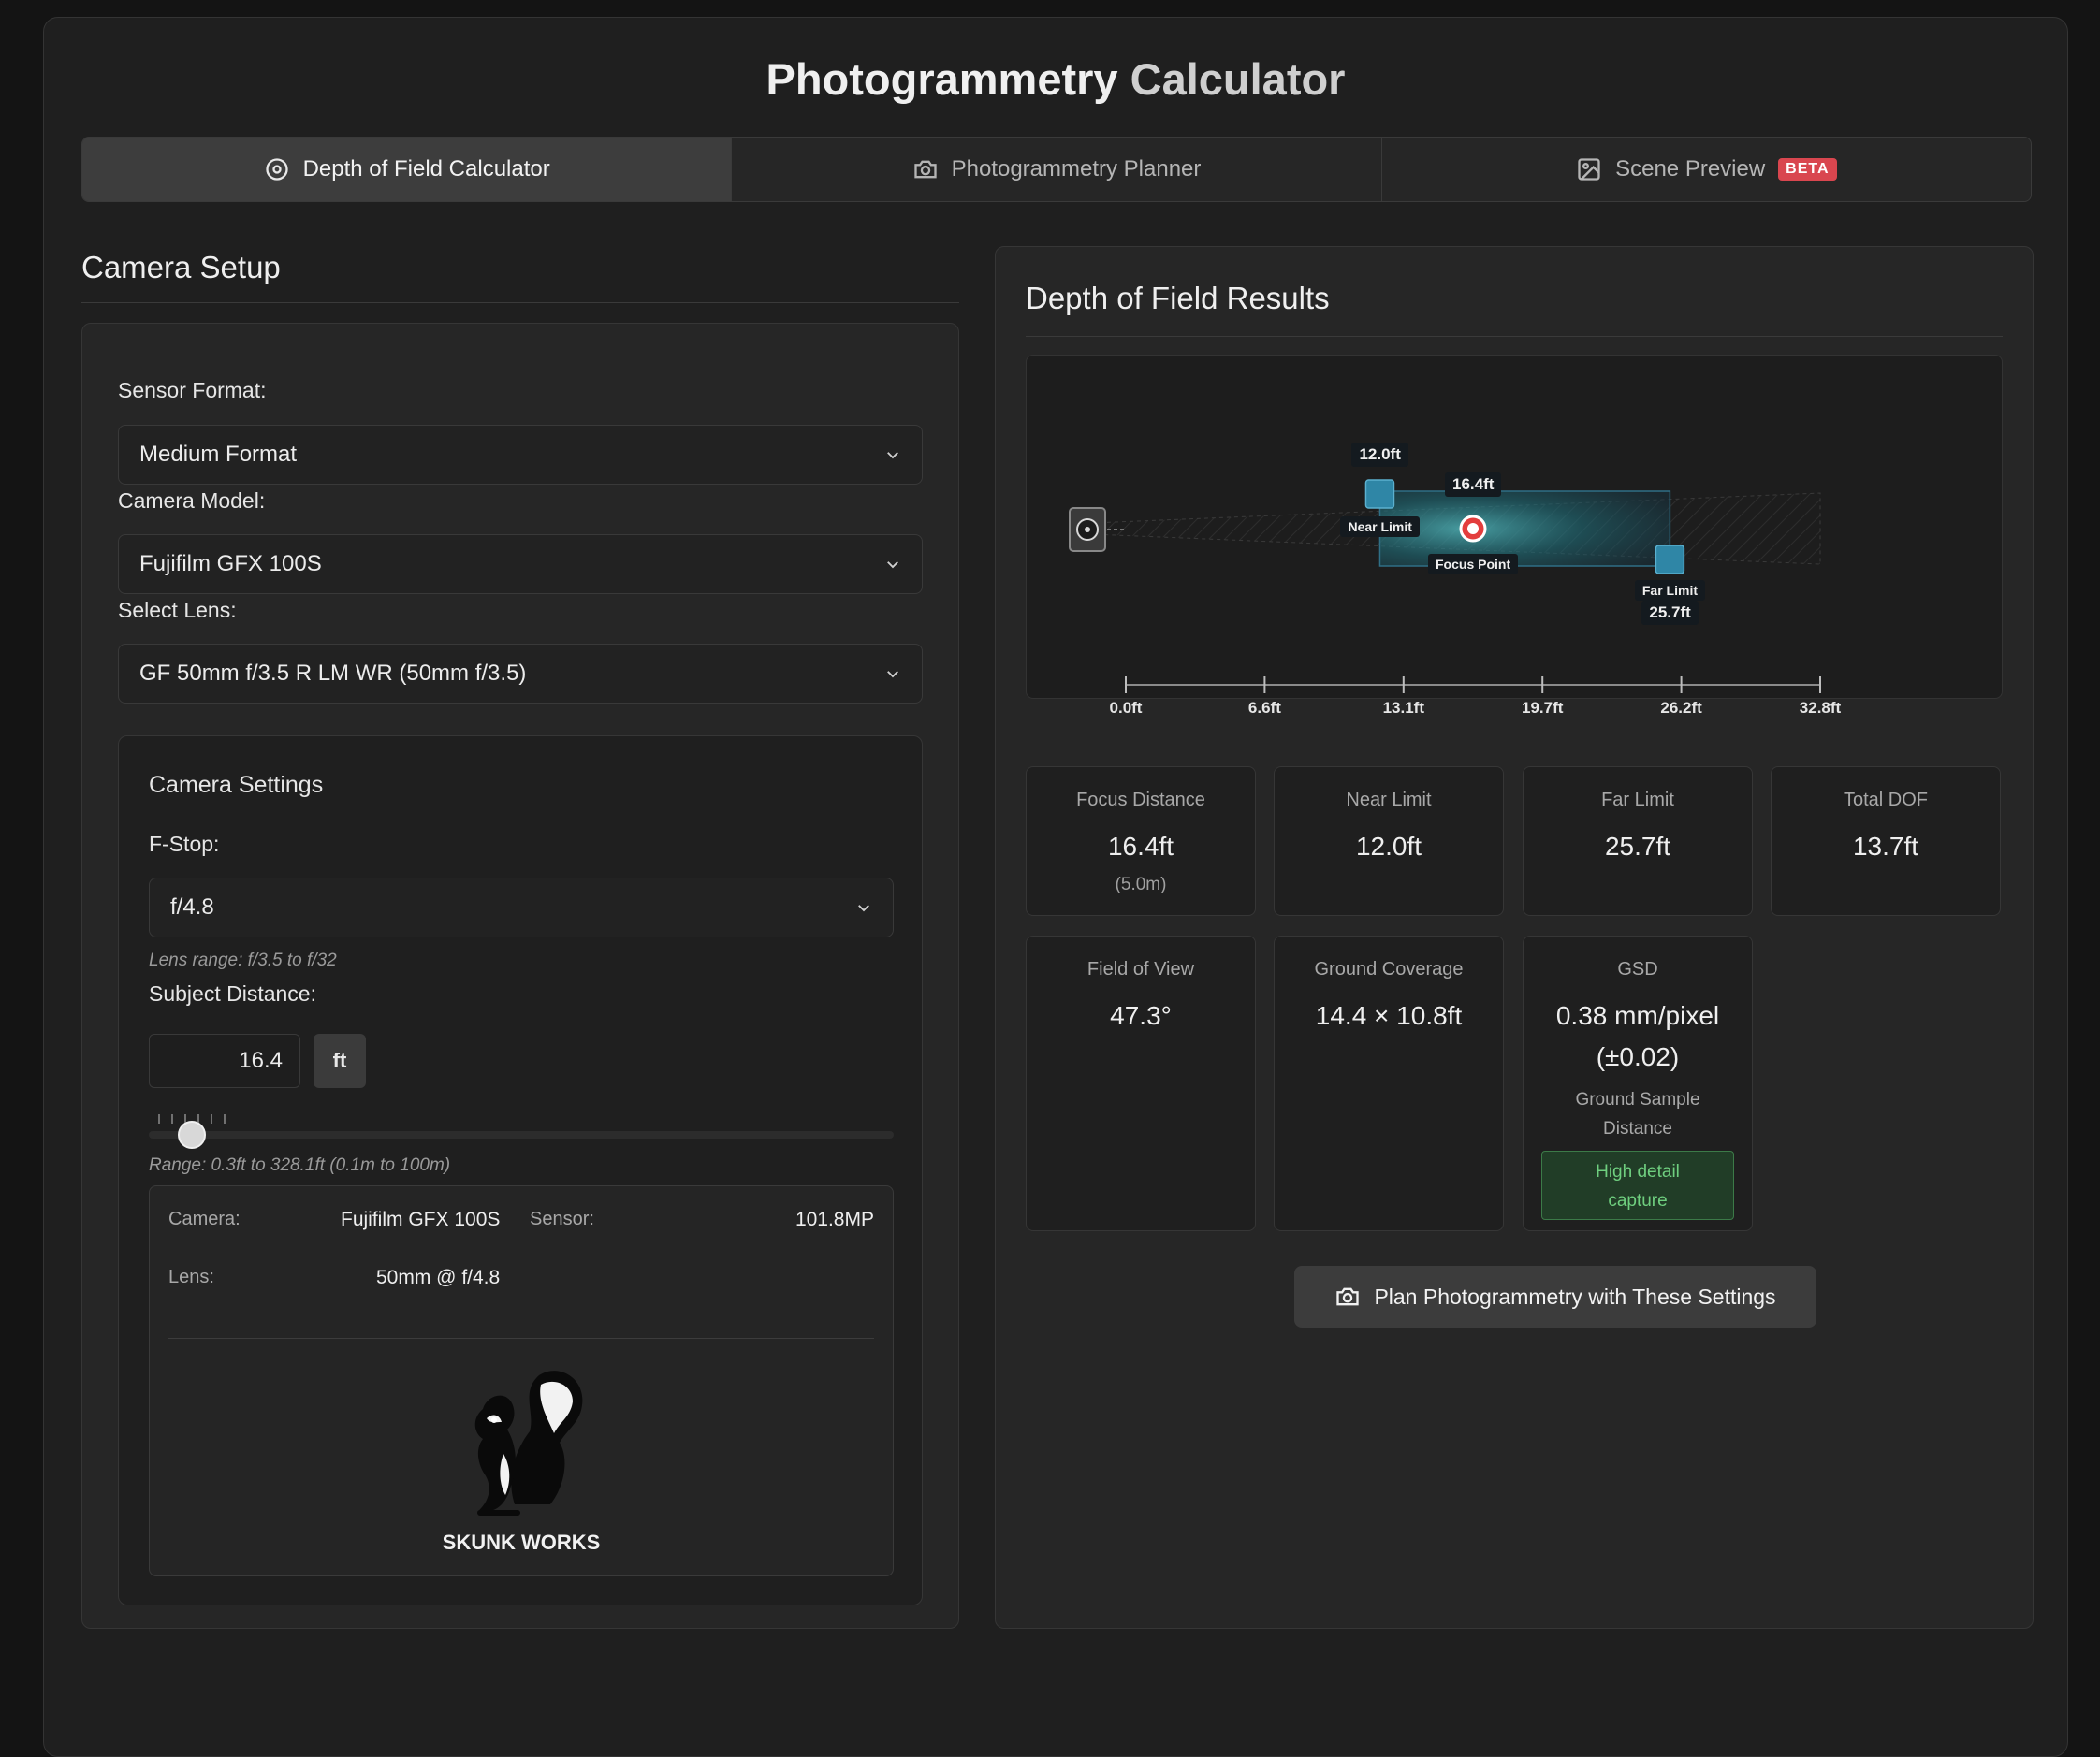 This screenshot has width=2100, height=1757. I want to click on tab-photogrammetry-planner: Photogrammetry Planner, so click(1057, 169).